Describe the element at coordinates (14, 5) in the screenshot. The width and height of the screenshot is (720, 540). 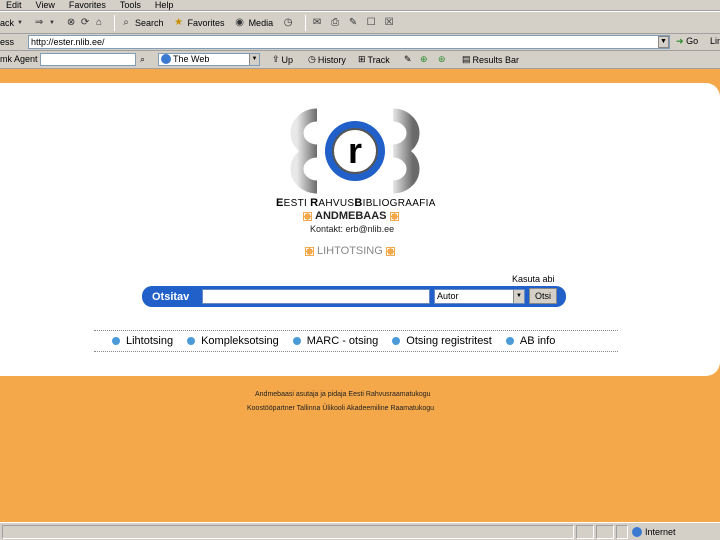
I see `menu-edit: Edit` at that location.